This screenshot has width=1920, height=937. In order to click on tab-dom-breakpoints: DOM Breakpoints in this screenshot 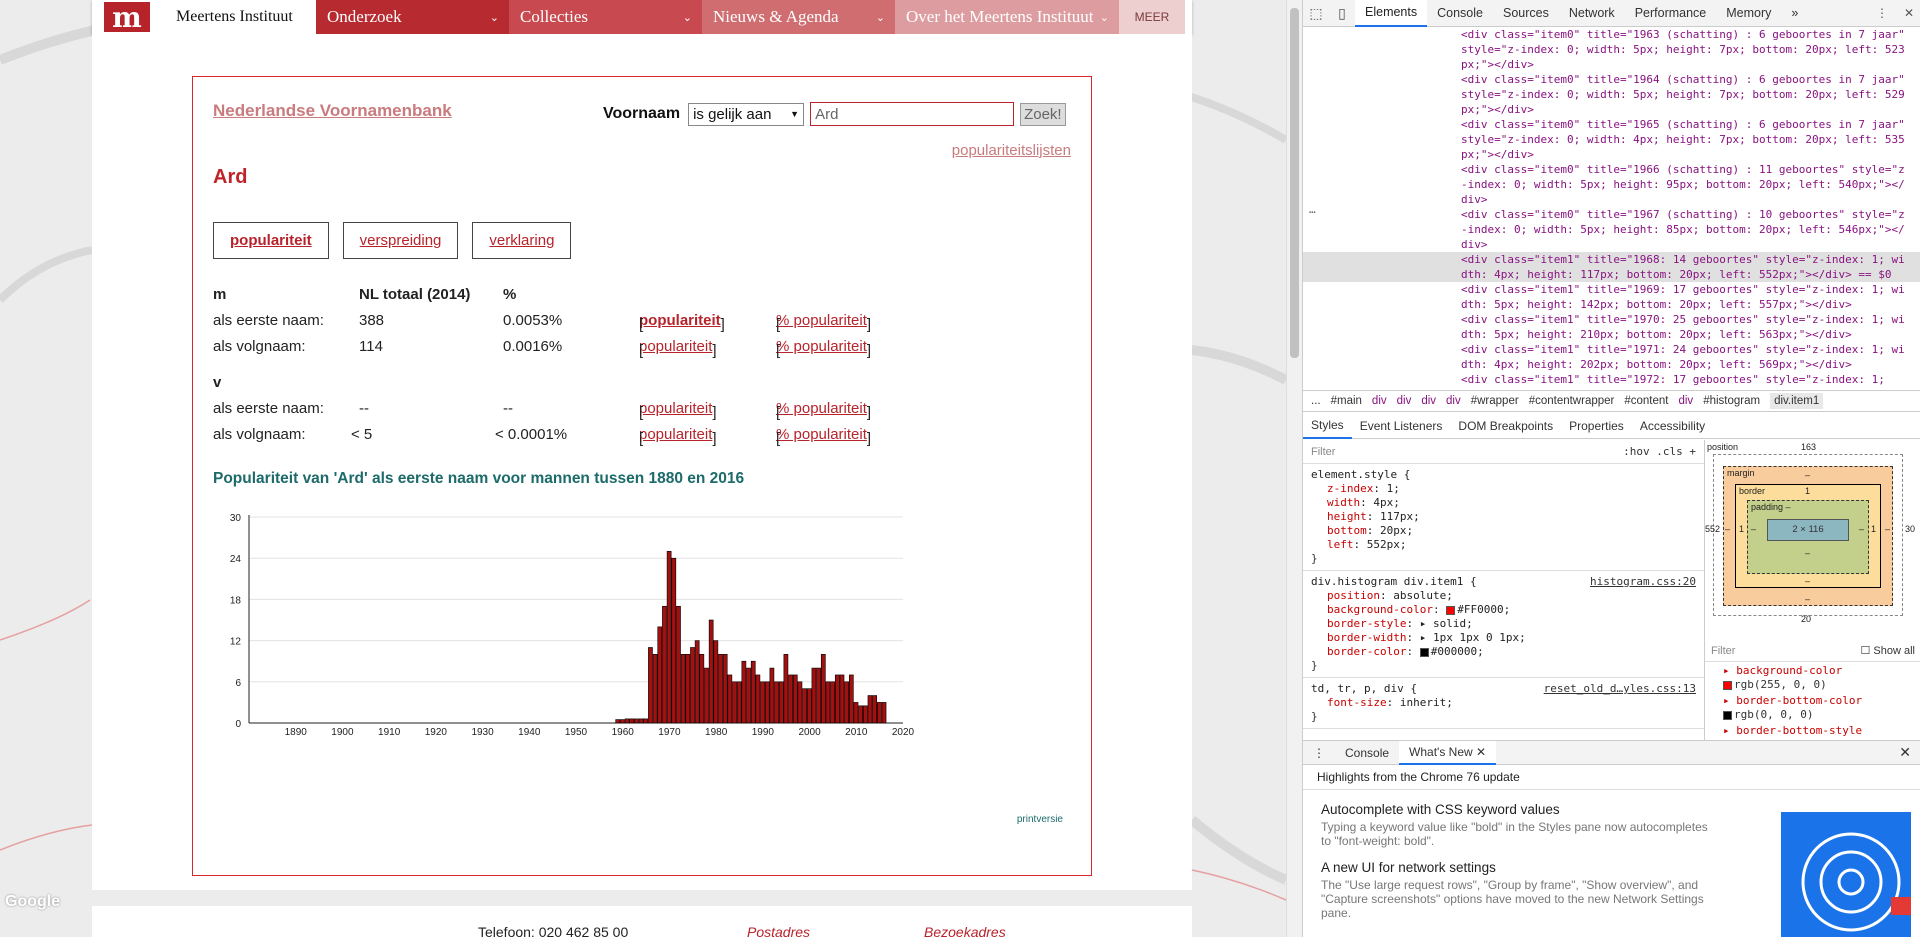, I will do `click(1505, 426)`.